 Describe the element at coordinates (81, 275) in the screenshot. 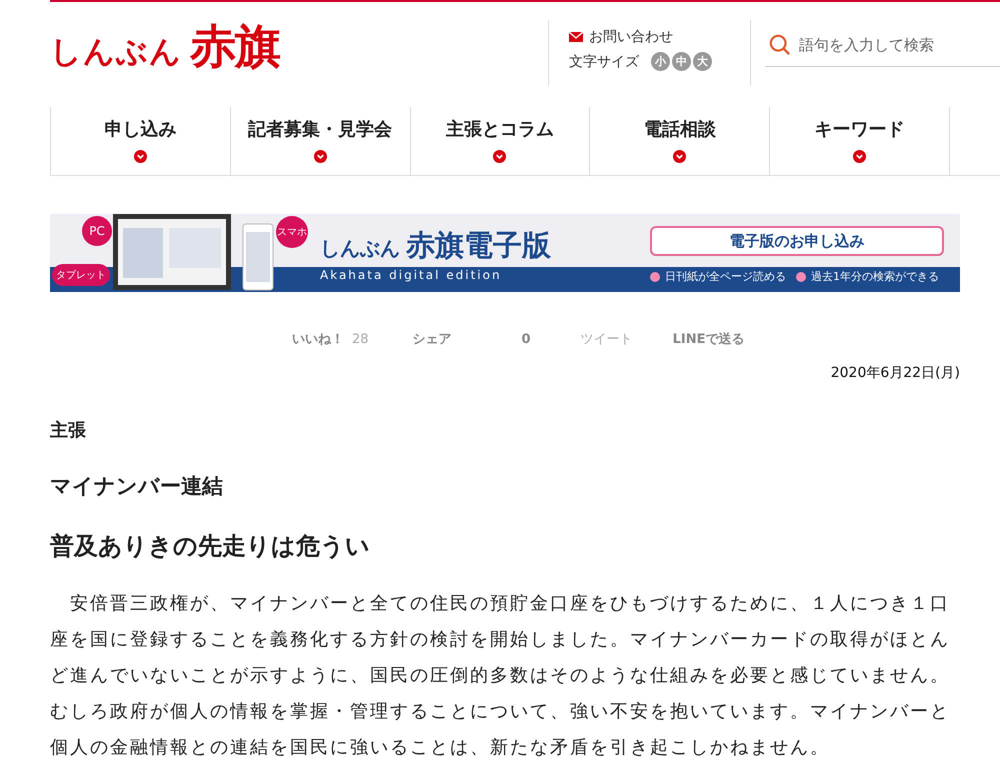

I see `speech-bubble: タブレット` at that location.